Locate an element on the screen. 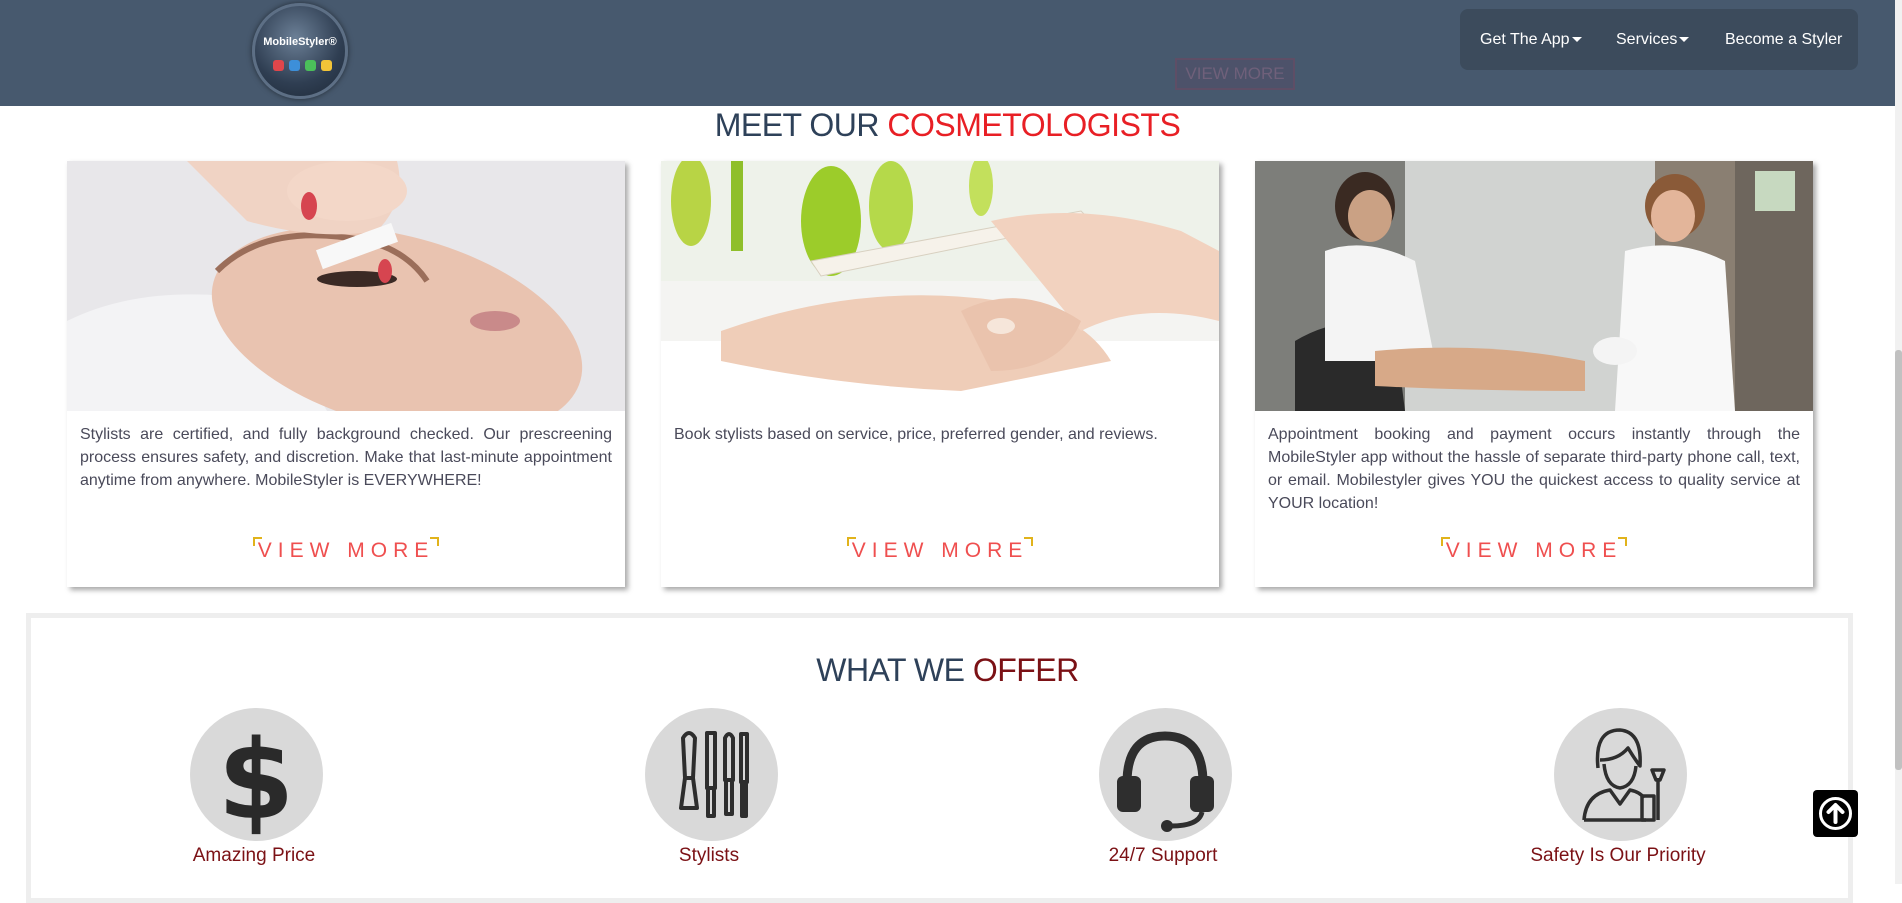 This screenshot has width=1902, height=903. nav-become-a-styler: Become a Styler is located at coordinates (1783, 39).